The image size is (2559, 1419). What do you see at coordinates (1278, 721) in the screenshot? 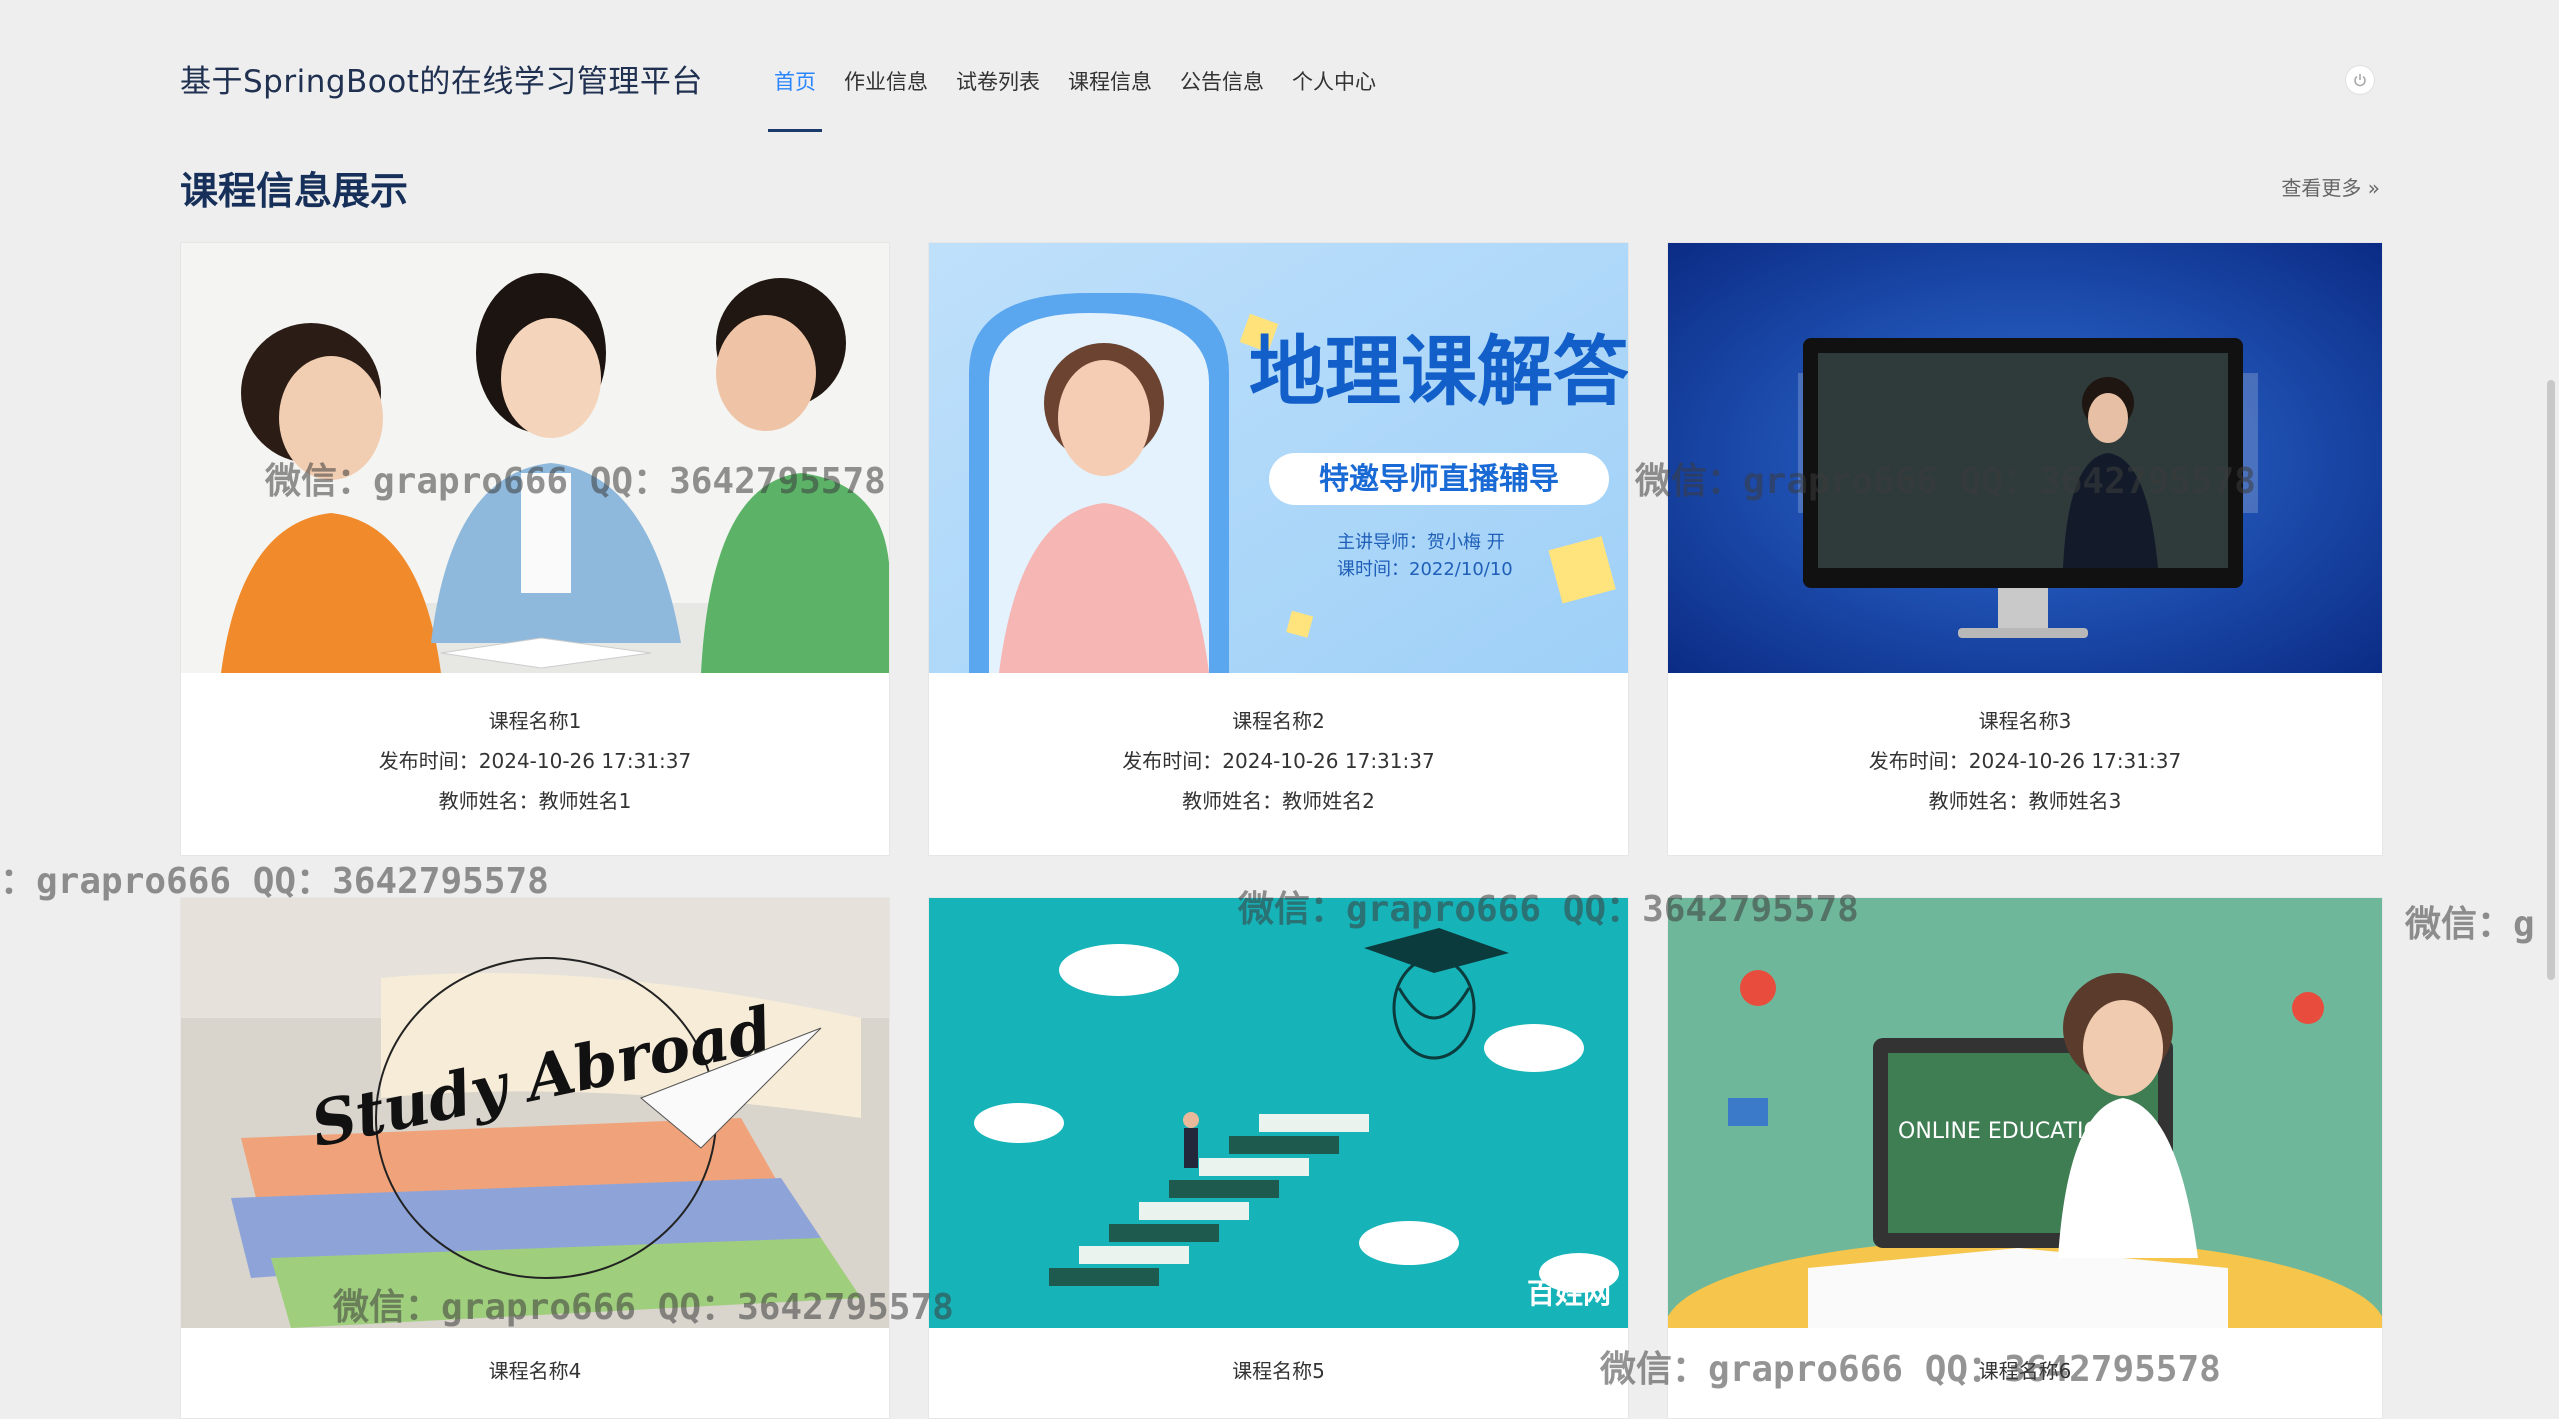
I see `course-name: 课程名称2` at bounding box center [1278, 721].